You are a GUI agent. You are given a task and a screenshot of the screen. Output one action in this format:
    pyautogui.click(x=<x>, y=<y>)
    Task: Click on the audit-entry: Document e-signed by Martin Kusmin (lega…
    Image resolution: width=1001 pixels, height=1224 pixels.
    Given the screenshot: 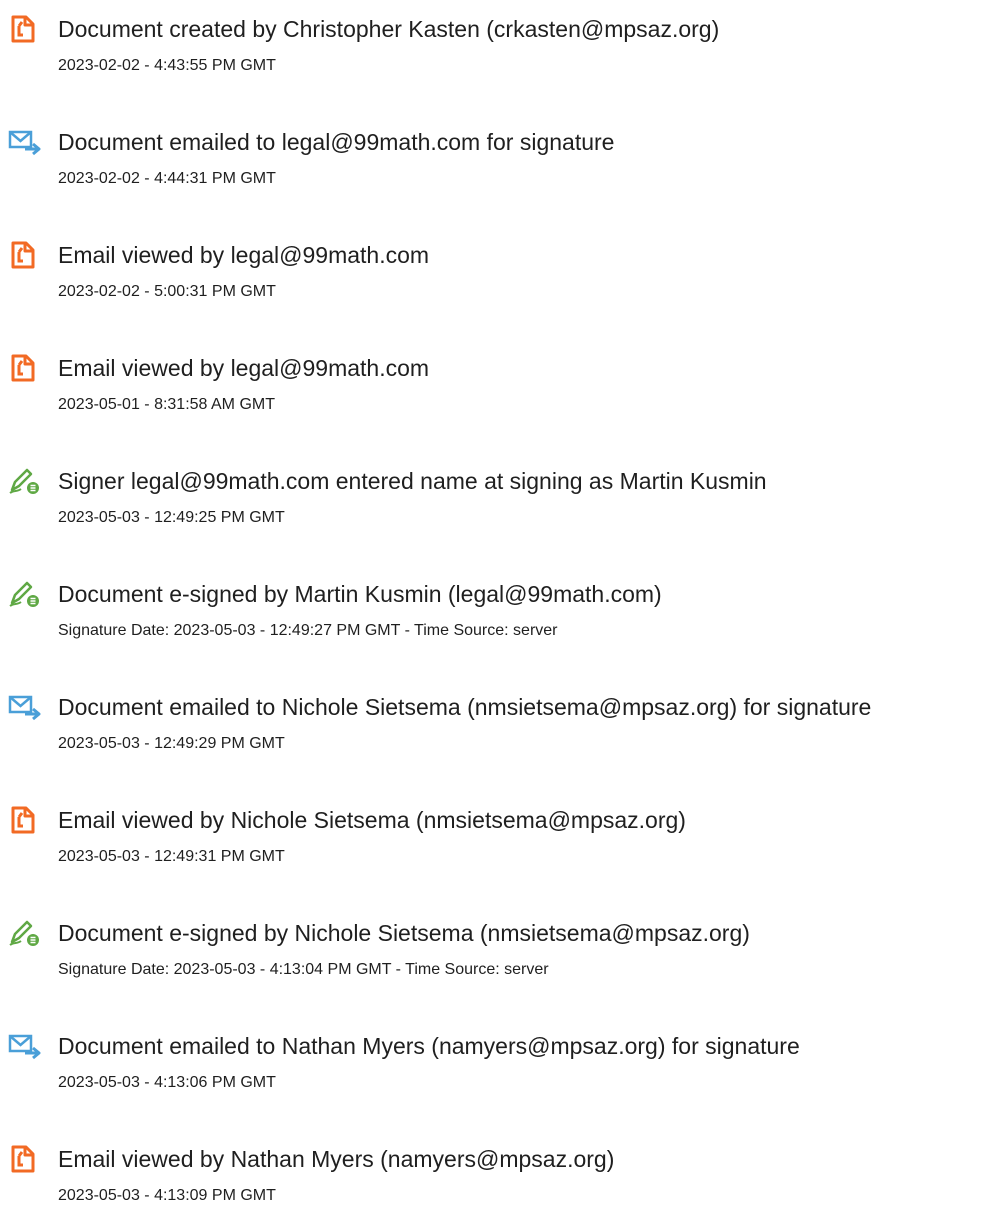 What is the action you would take?
    pyautogui.click(x=500, y=619)
    